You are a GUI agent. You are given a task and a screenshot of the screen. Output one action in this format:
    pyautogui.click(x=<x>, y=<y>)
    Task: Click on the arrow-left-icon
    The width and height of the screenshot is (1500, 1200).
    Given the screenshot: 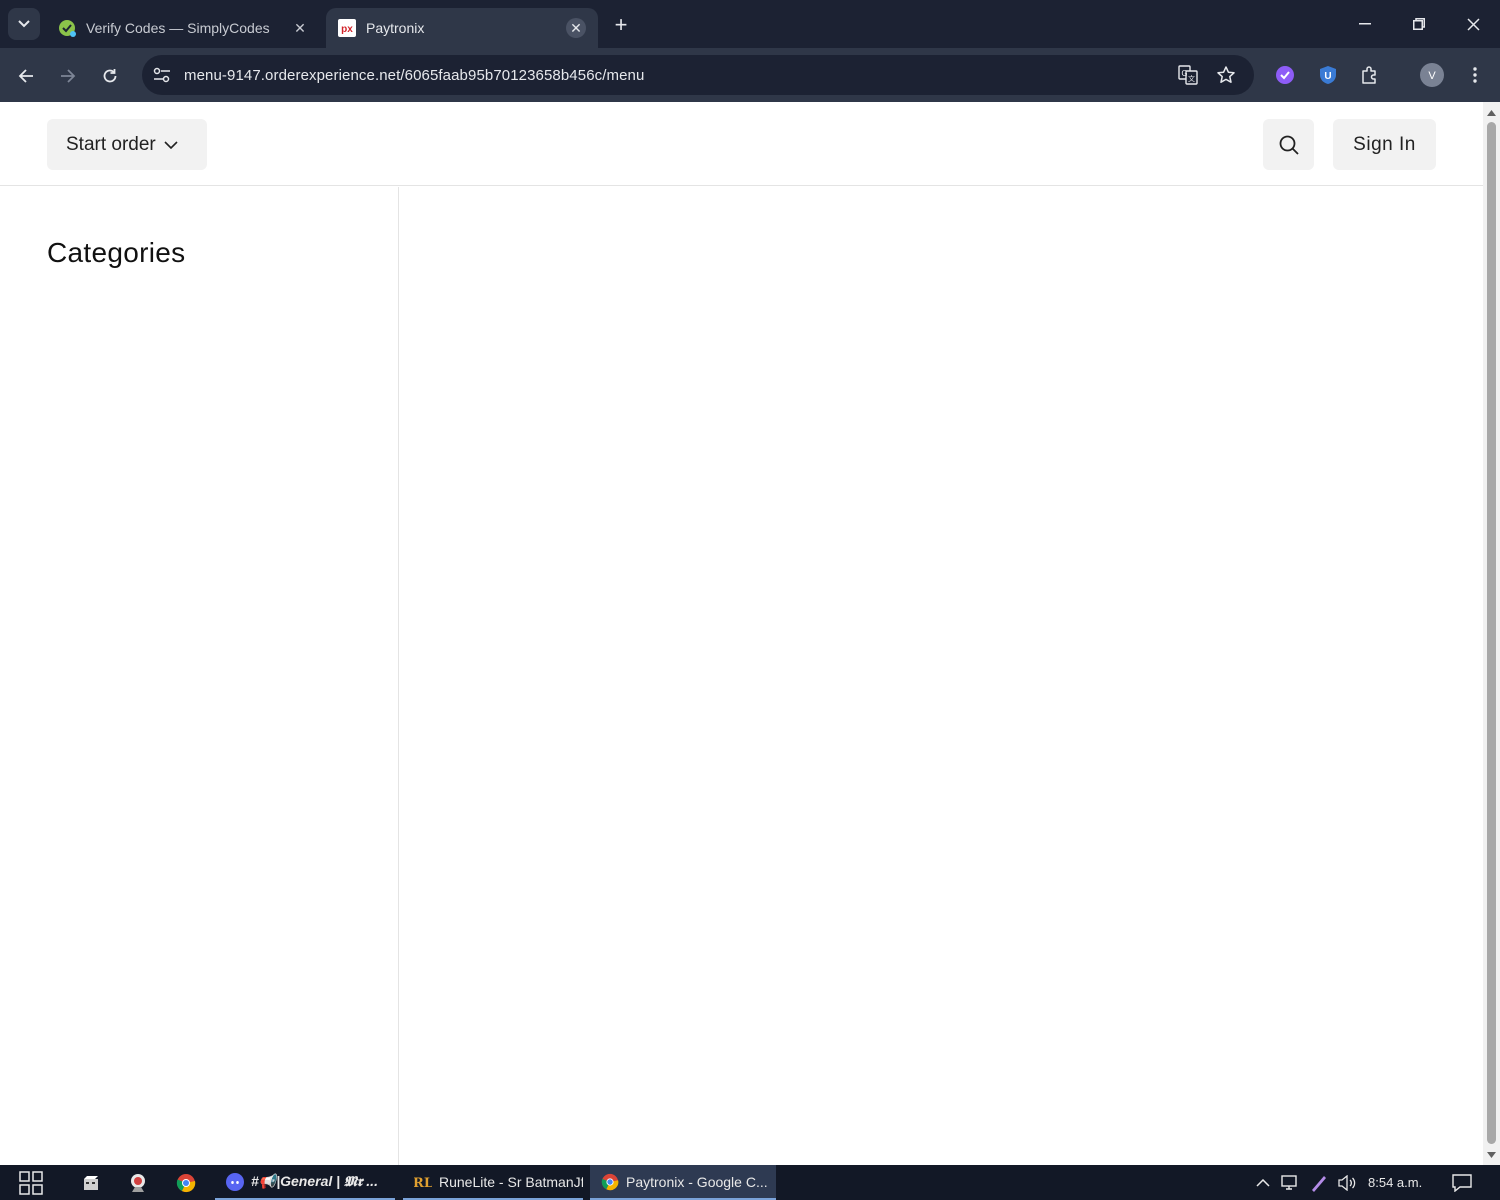 What is the action you would take?
    pyautogui.click(x=25, y=76)
    